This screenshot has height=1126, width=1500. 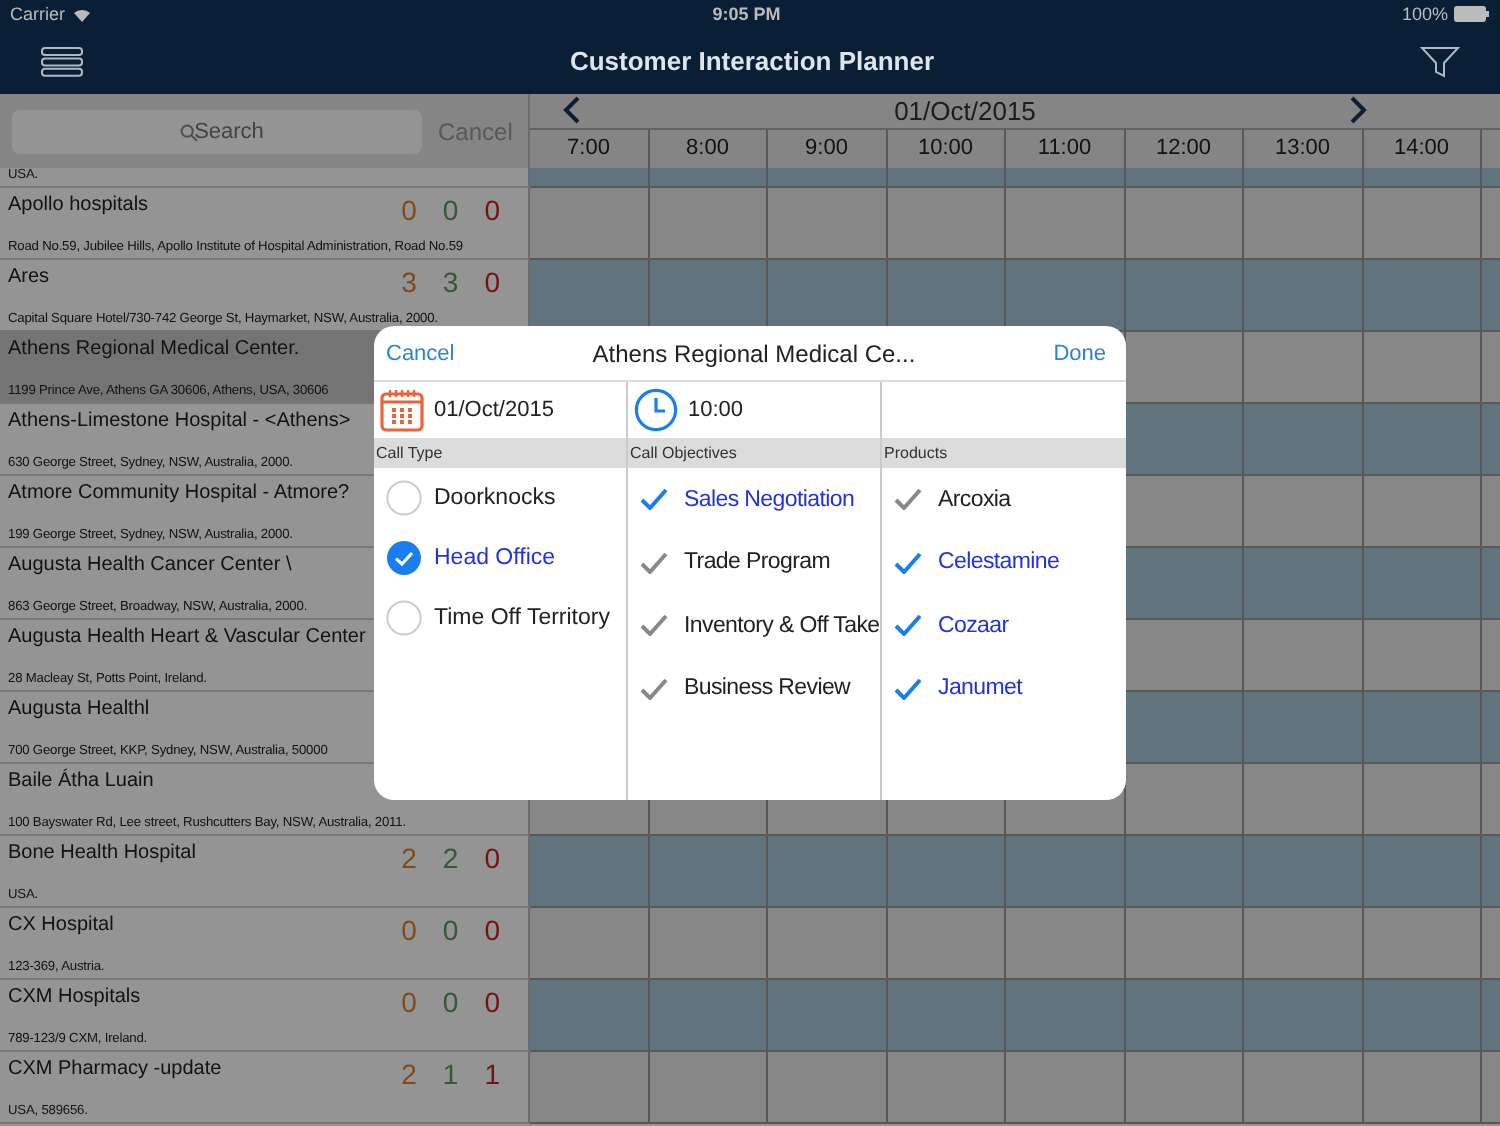 What do you see at coordinates (38, 14) in the screenshot?
I see `carrier-label: Carrier` at bounding box center [38, 14].